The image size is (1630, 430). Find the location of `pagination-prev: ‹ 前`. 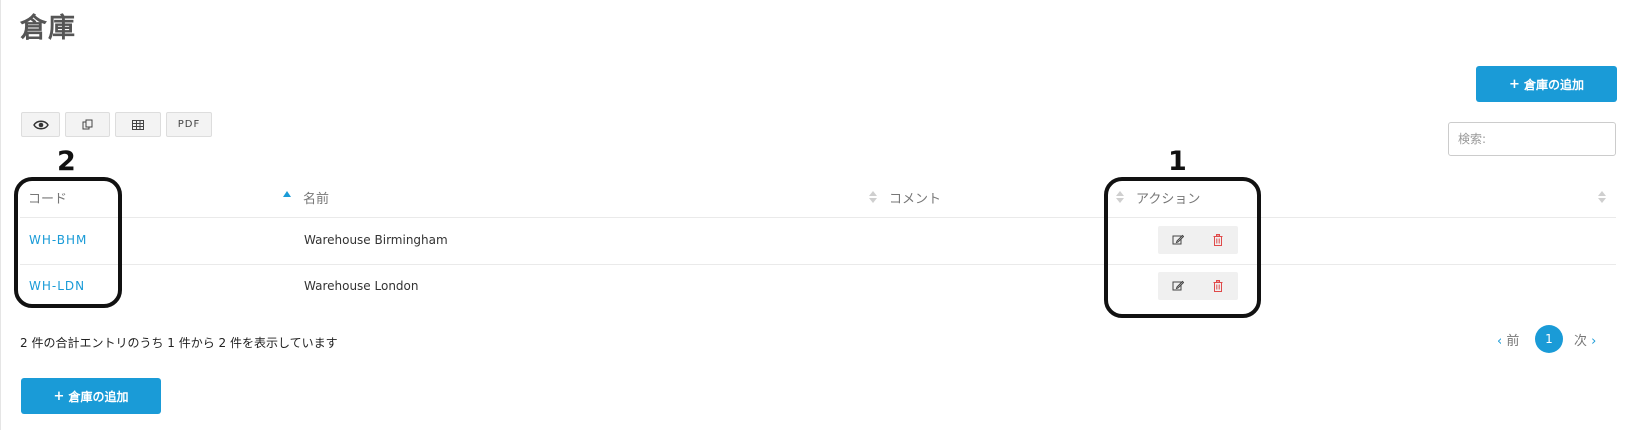

pagination-prev: ‹ 前 is located at coordinates (1508, 339).